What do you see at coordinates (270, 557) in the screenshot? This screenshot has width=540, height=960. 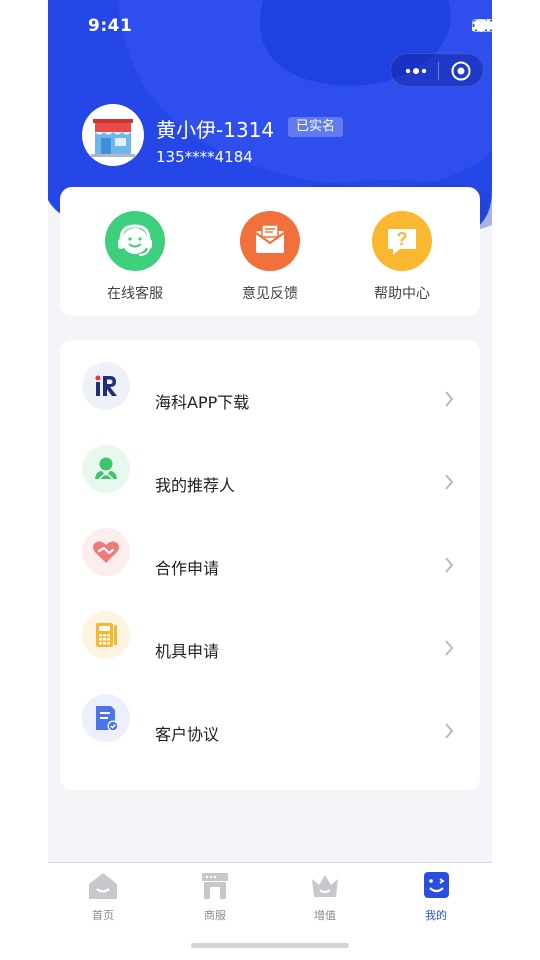 I see `menu-item-cooperation: 合作申请` at bounding box center [270, 557].